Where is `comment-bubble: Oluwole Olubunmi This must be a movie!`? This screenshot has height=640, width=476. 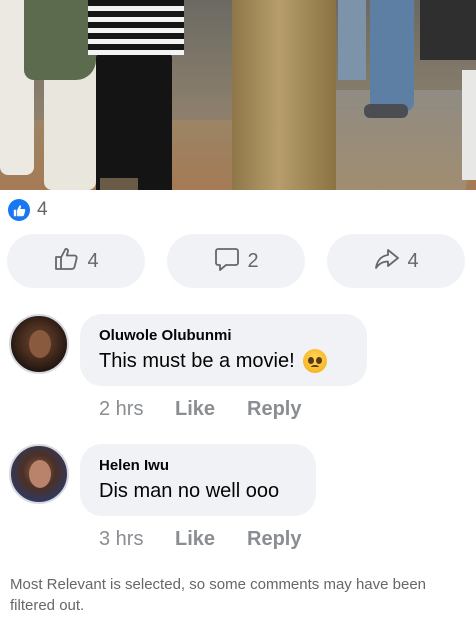 comment-bubble: Oluwole Olubunmi This must be a movie! is located at coordinates (223, 350).